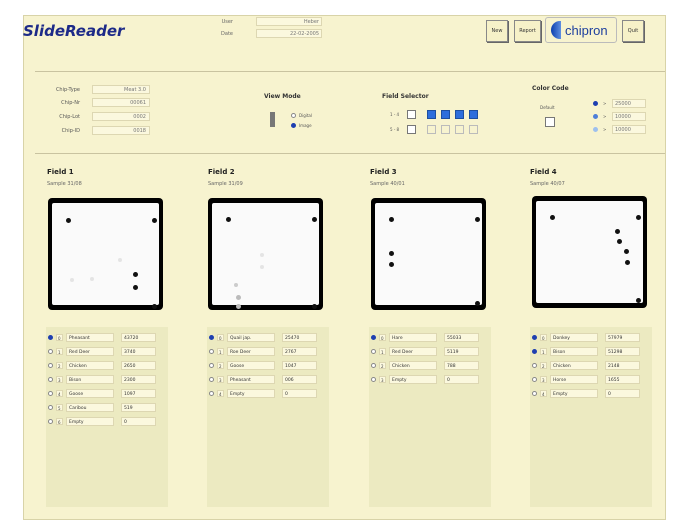  What do you see at coordinates (268, 365) in the screenshot?
I see `field-2-row-2: 2 Goose 1047` at bounding box center [268, 365].